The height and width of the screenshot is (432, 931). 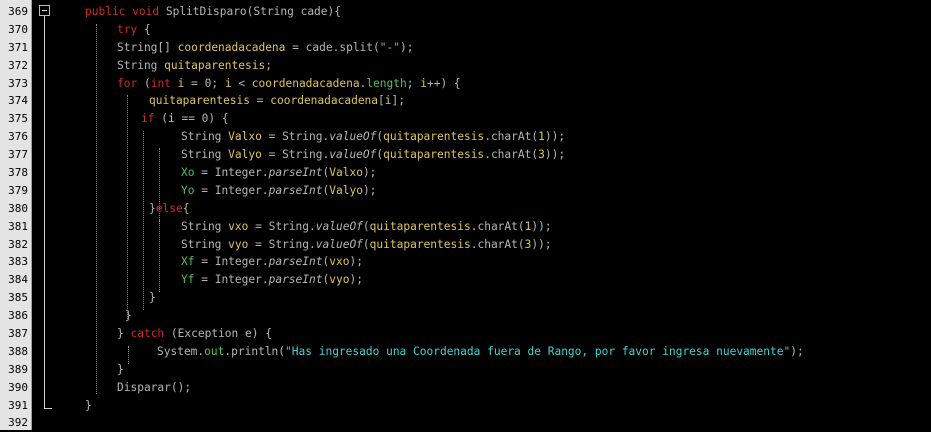 I want to click on code-token: [, so click(x=381, y=101).